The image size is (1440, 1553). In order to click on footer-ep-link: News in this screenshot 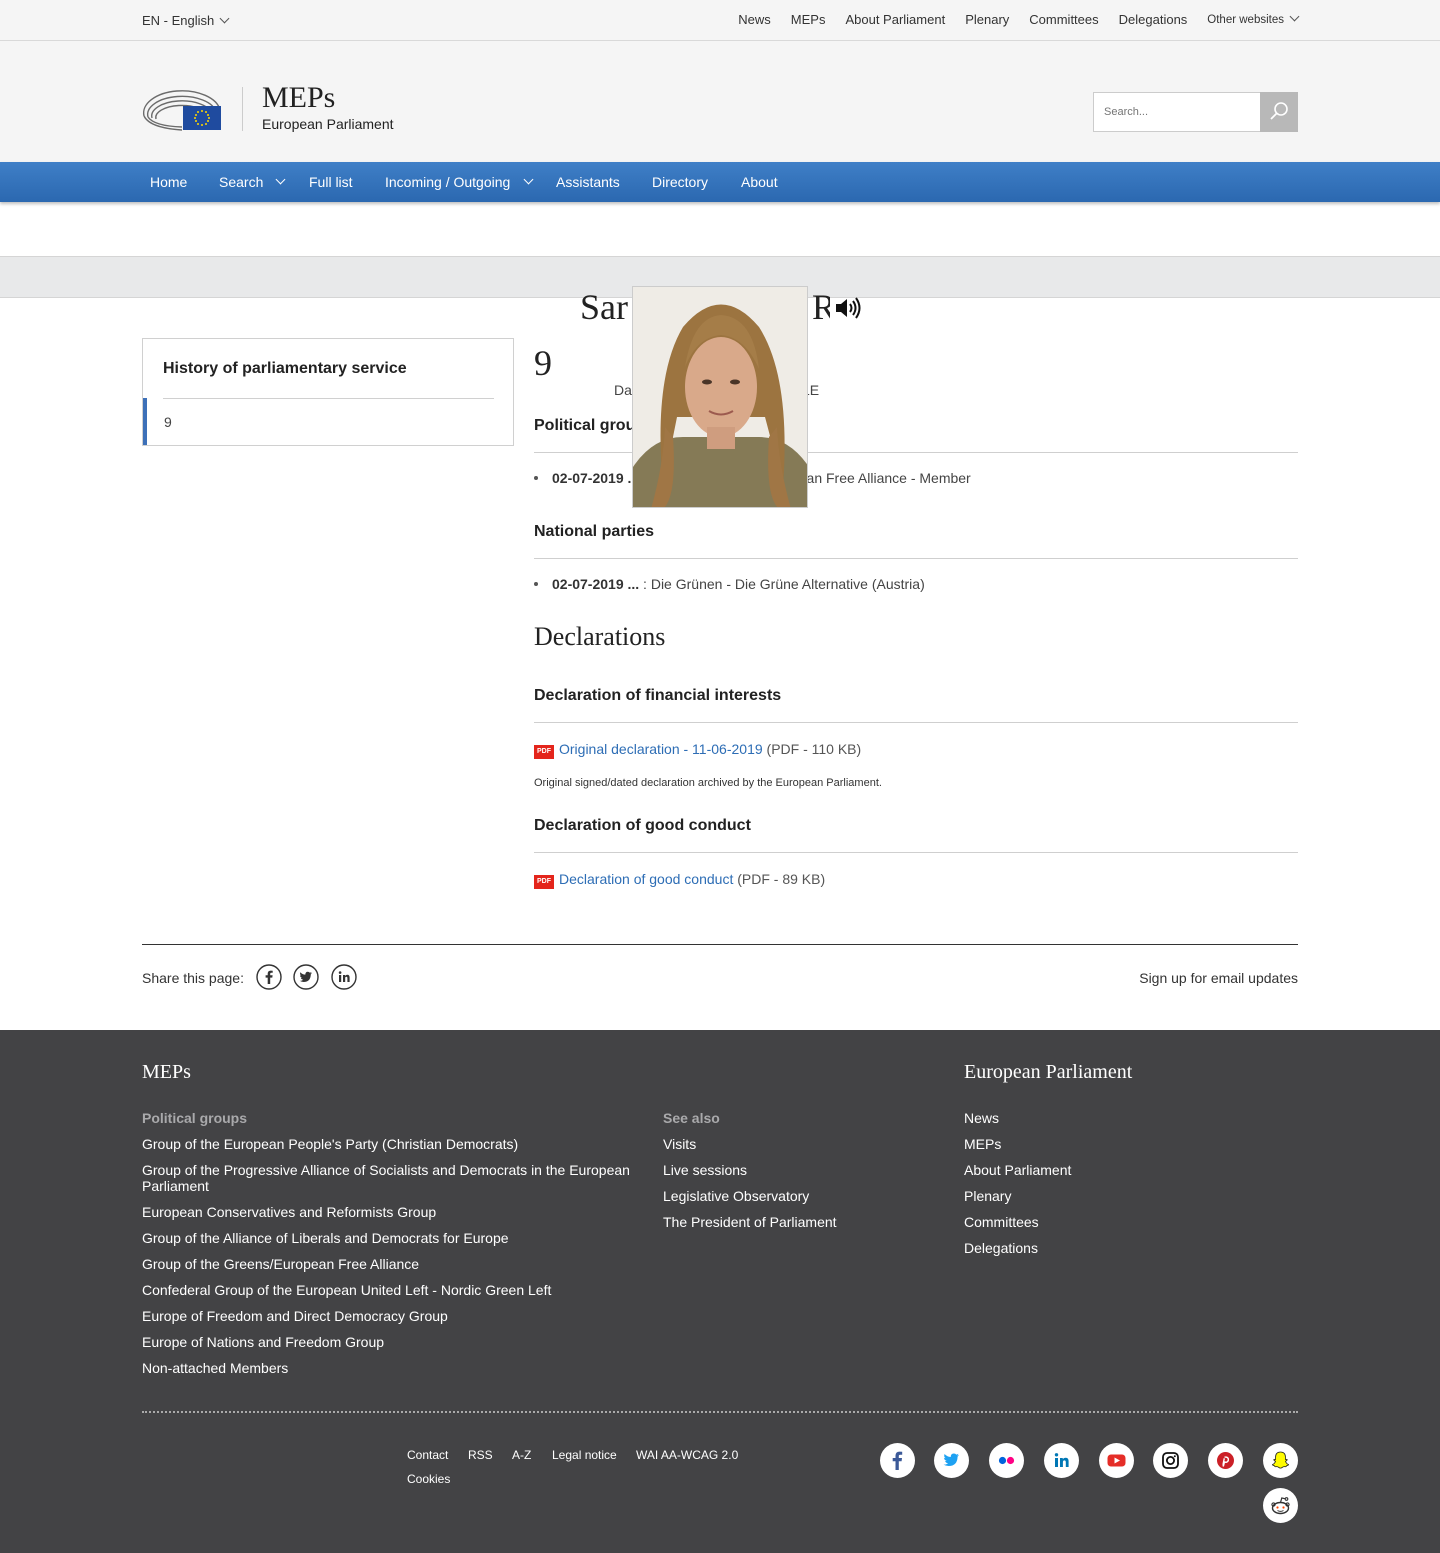, I will do `click(981, 1118)`.